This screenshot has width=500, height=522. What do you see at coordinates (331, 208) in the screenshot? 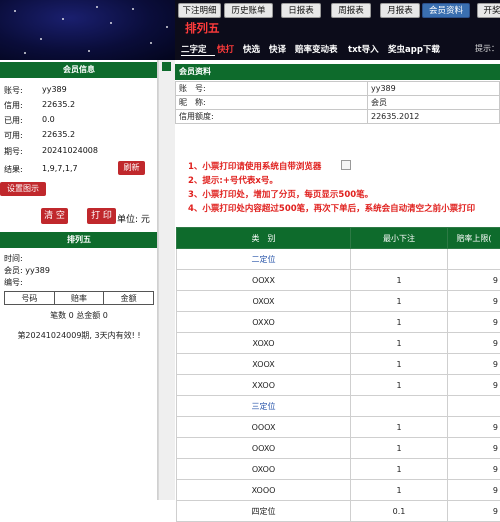
I see `notice-item: 4、小票打印处内容超过500笔，再次下单后，系统会自动清空之前小票打印` at bounding box center [331, 208].